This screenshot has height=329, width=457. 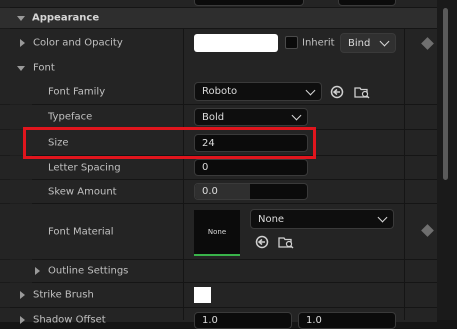 I want to click on typeface-label: Typeface, so click(x=70, y=117).